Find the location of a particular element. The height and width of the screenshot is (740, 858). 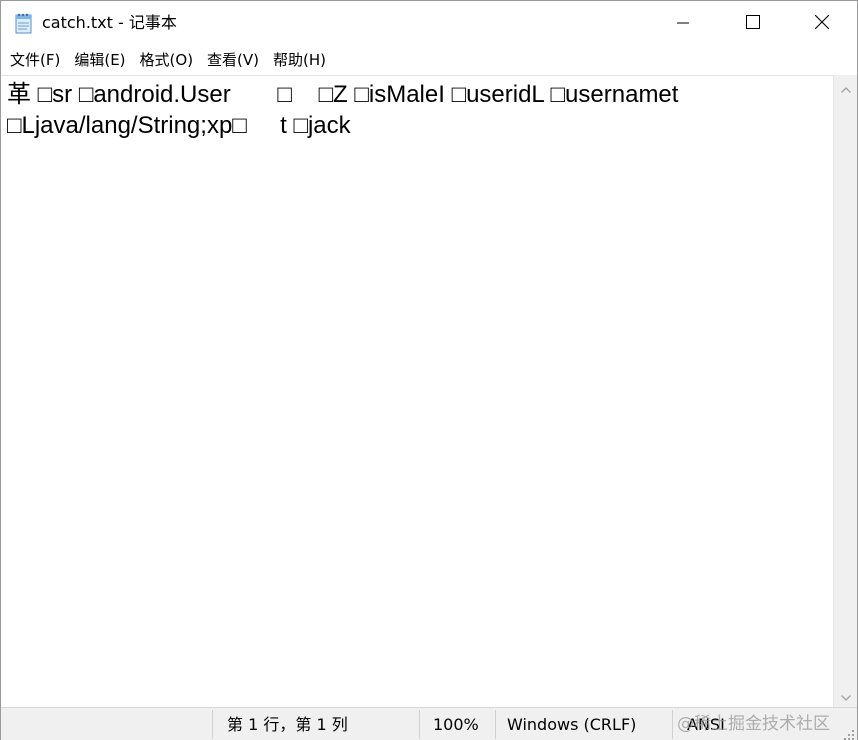

menu-help: 帮助(H) is located at coordinates (299, 60).